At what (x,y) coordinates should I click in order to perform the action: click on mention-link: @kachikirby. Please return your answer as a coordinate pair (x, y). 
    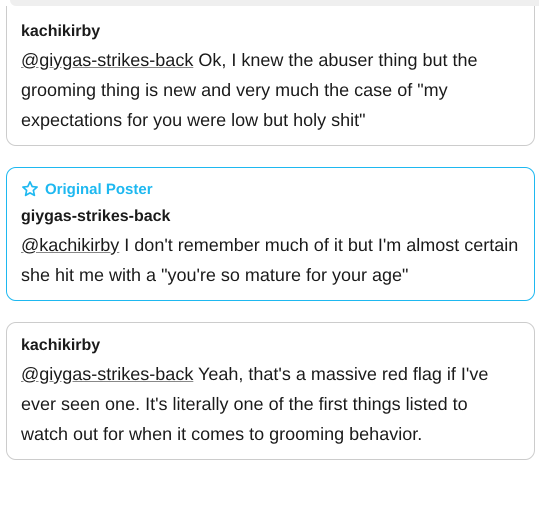
    Looking at the image, I should click on (70, 245).